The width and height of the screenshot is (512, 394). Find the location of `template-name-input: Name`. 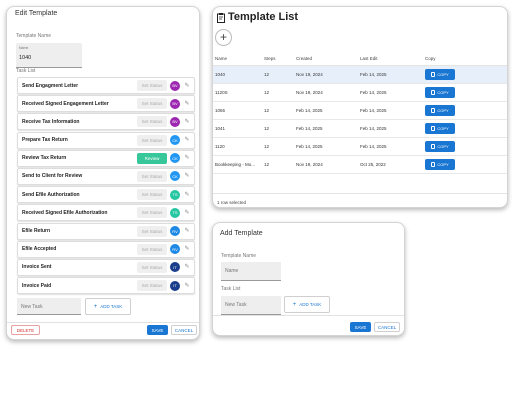

template-name-input: Name is located at coordinates (251, 271).